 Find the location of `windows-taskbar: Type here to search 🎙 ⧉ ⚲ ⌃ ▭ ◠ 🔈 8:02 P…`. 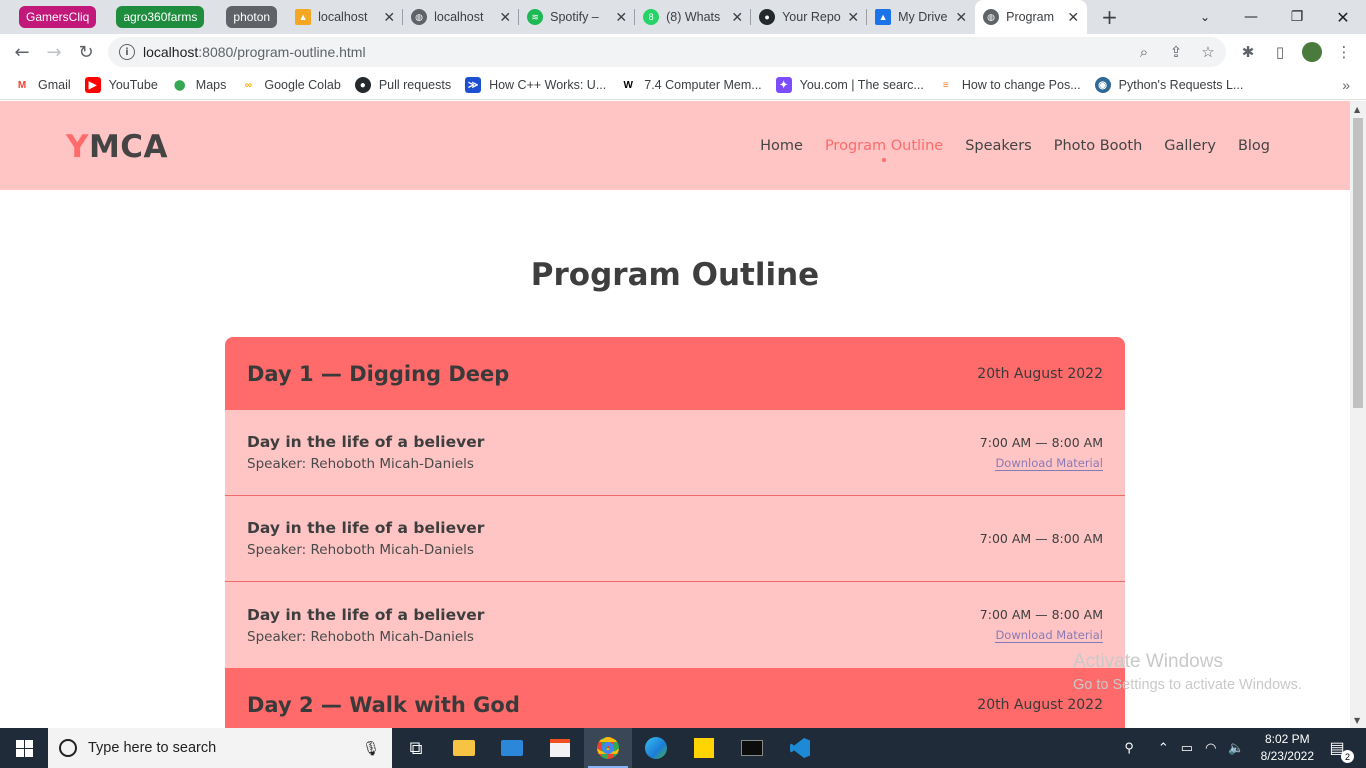

windows-taskbar: Type here to search 🎙 ⧉ ⚲ ⌃ ▭ ◠ 🔈 8:02 P… is located at coordinates (683, 748).